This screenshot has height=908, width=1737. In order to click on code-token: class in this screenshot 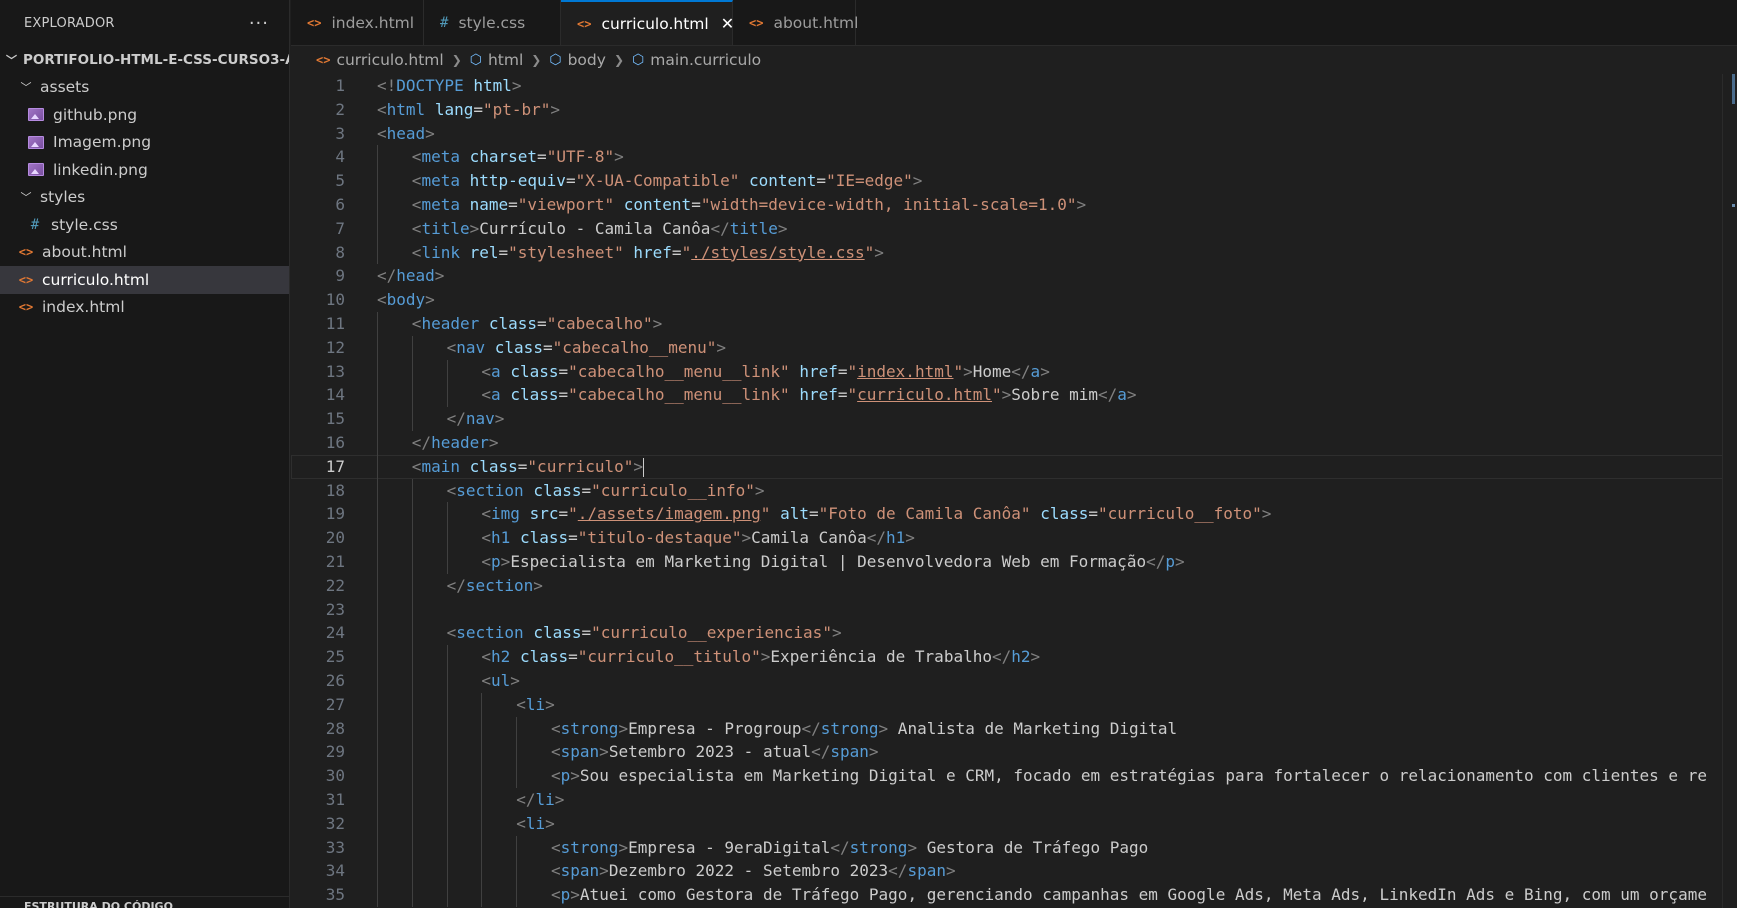, I will do `click(557, 490)`.